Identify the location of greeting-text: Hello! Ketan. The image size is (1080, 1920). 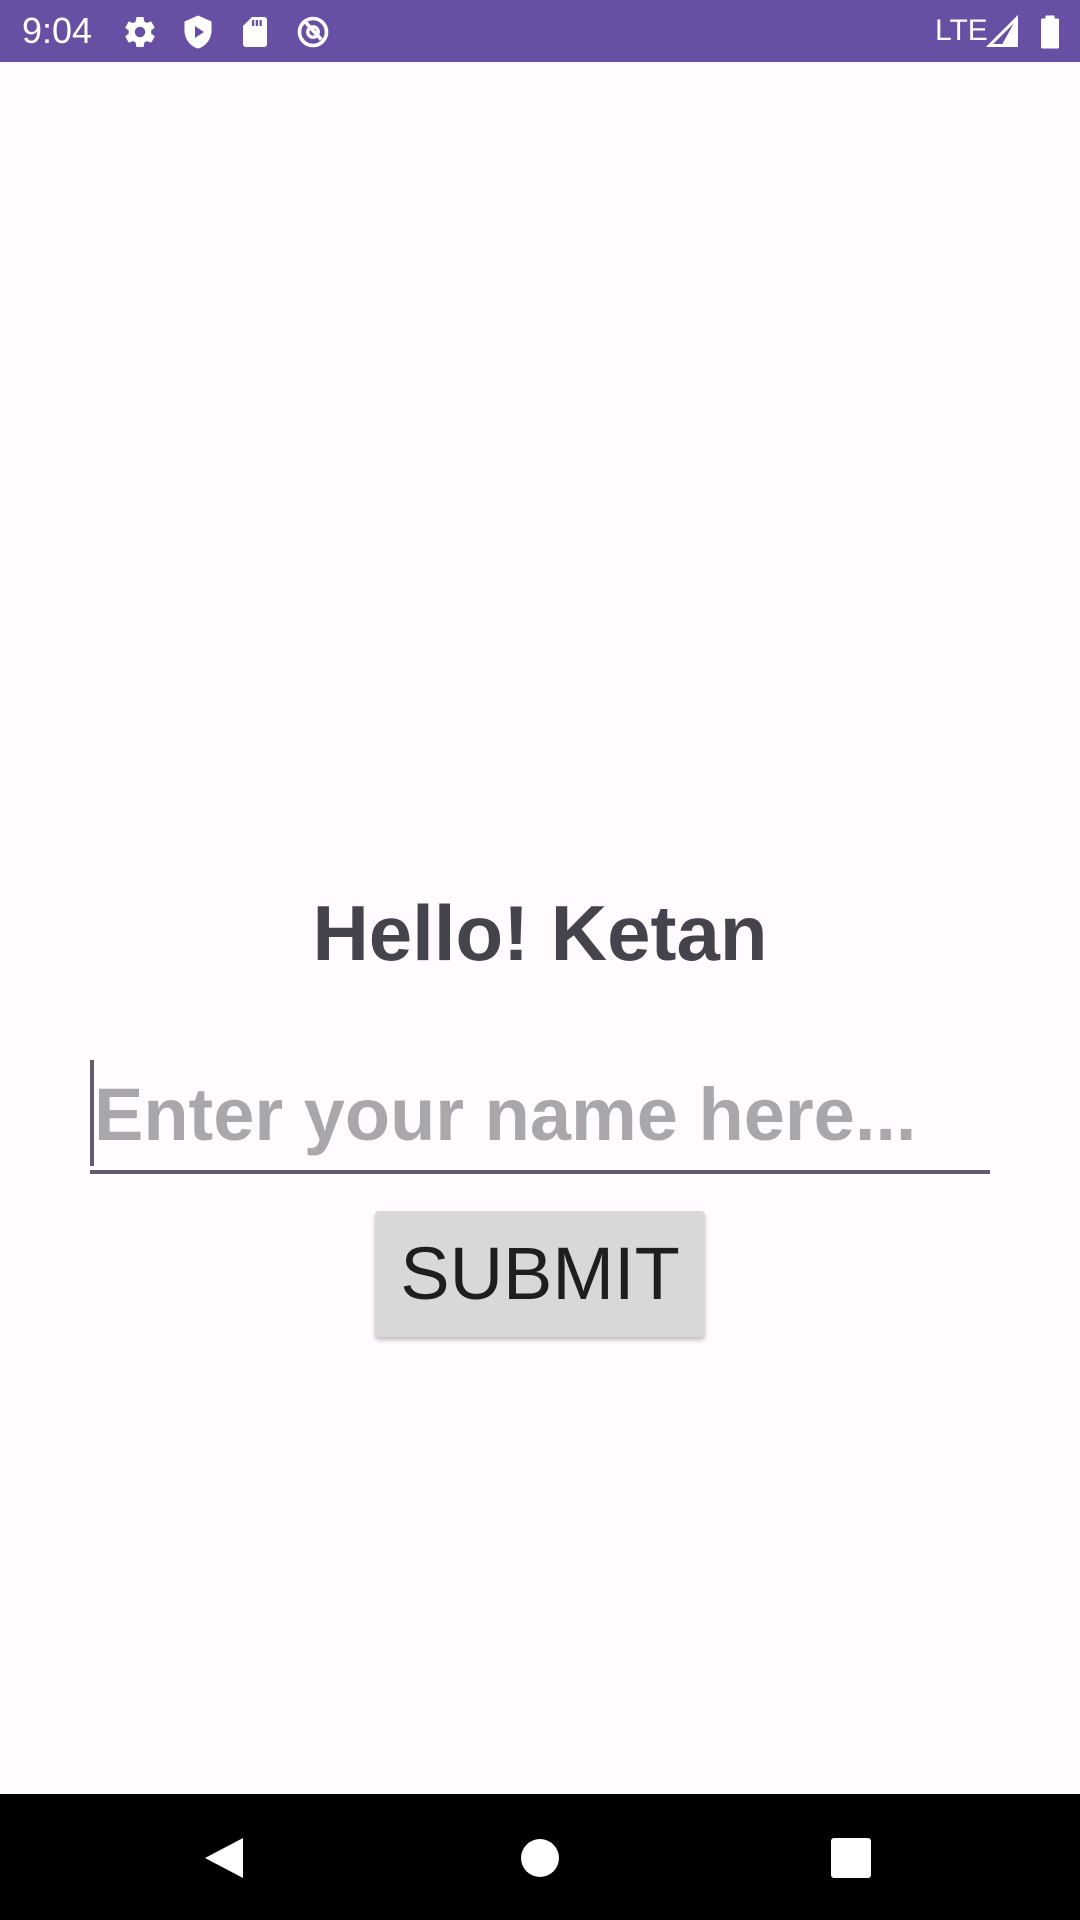
(540, 933).